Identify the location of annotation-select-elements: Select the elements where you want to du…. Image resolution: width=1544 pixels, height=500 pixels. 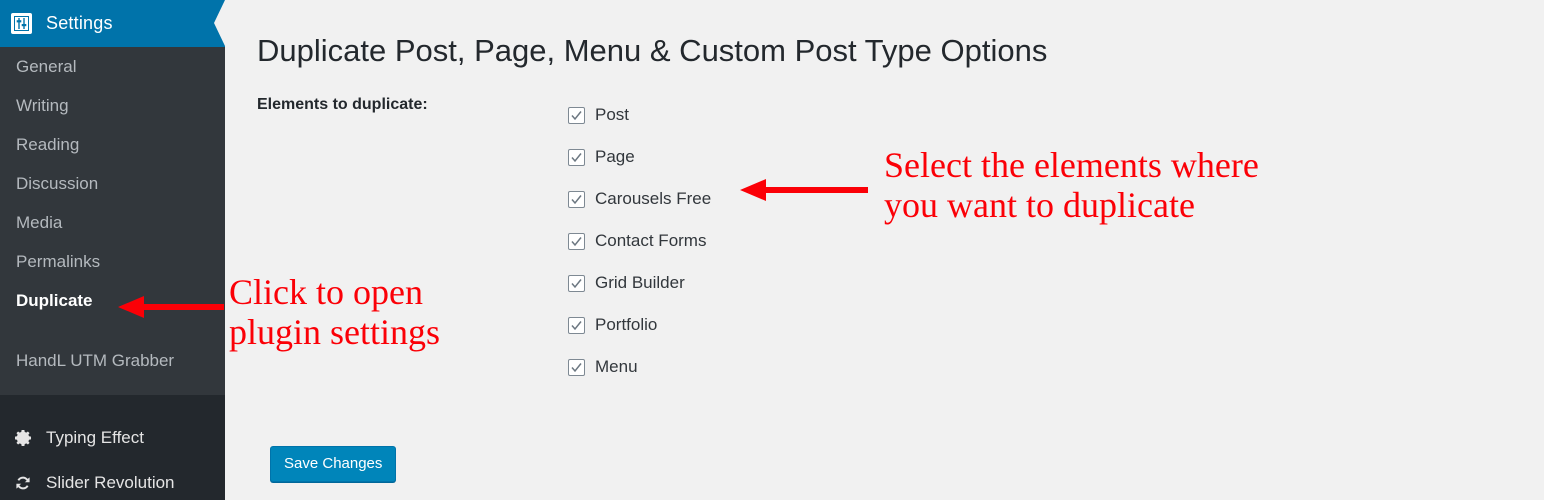
(1071, 185).